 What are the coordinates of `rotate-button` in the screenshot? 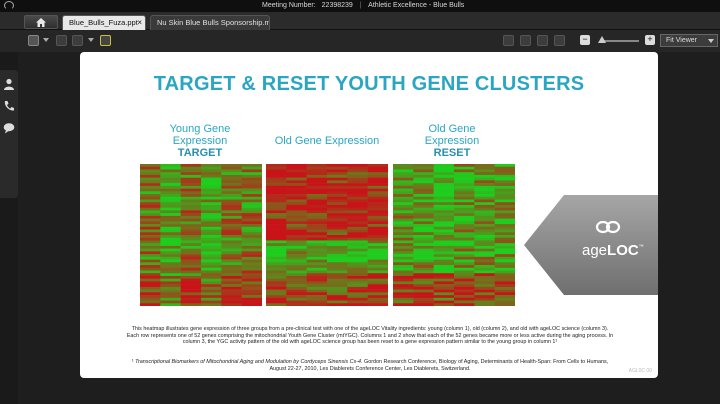 It's located at (508, 40).